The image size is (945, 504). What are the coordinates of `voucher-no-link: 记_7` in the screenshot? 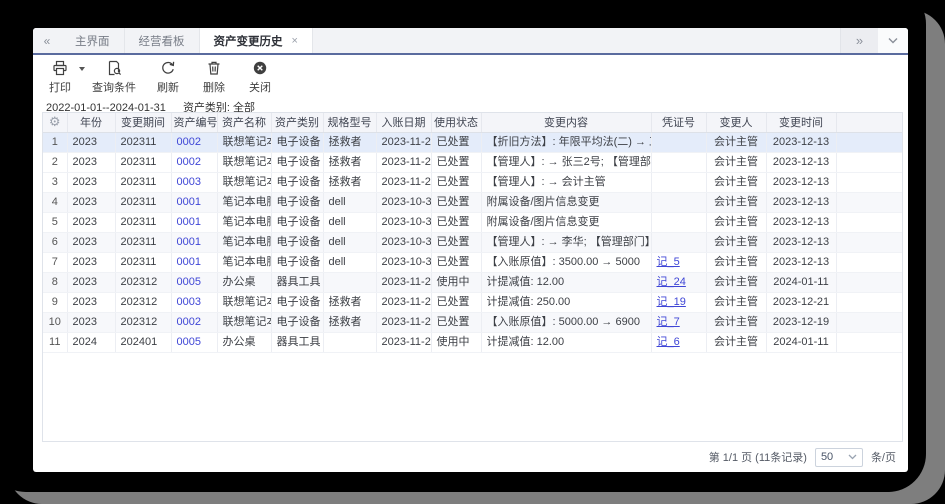 It's located at (668, 322).